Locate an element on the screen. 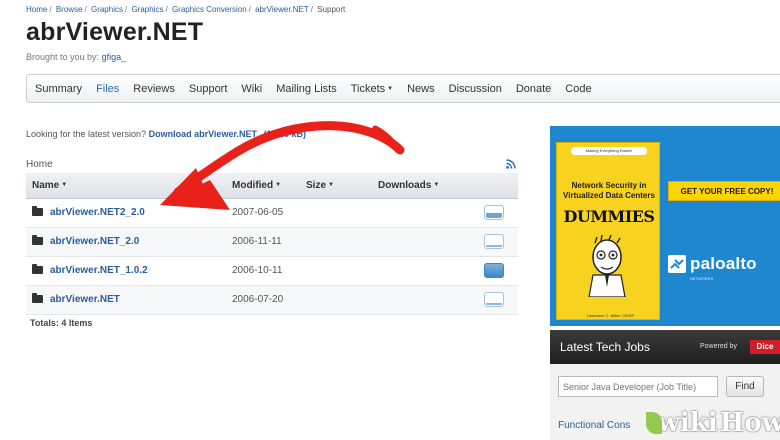 The width and height of the screenshot is (780, 440). table-row: abrViewer.NET2_2.0 2007-06-05 is located at coordinates (272, 213).